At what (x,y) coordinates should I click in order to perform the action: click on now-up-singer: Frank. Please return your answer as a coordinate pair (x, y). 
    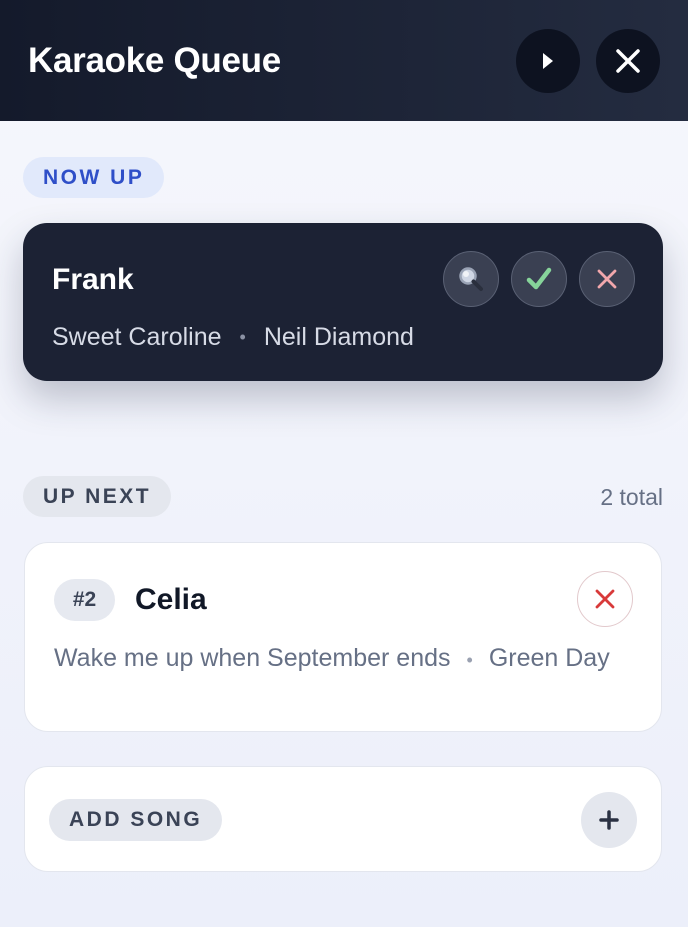
    Looking at the image, I should click on (93, 279).